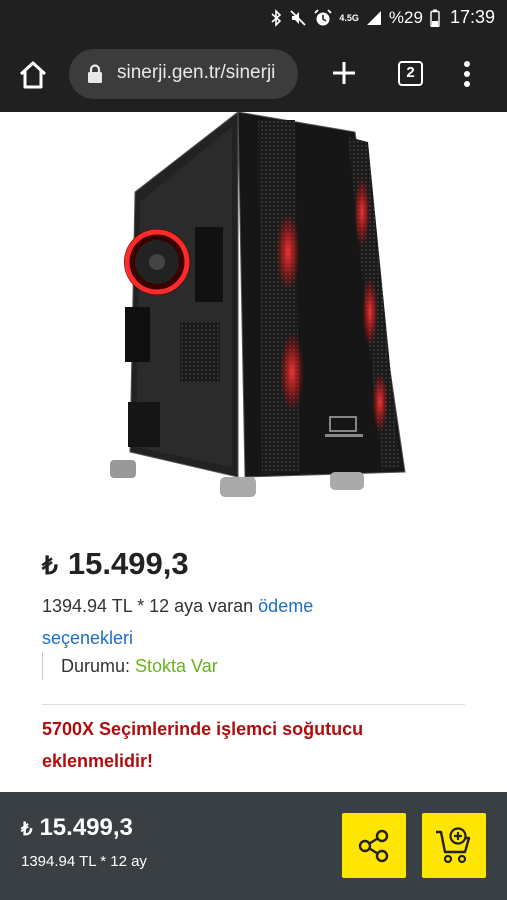 This screenshot has width=507, height=900. Describe the element at coordinates (128, 563) in the screenshot. I see `price-value: 15.499,3` at that location.